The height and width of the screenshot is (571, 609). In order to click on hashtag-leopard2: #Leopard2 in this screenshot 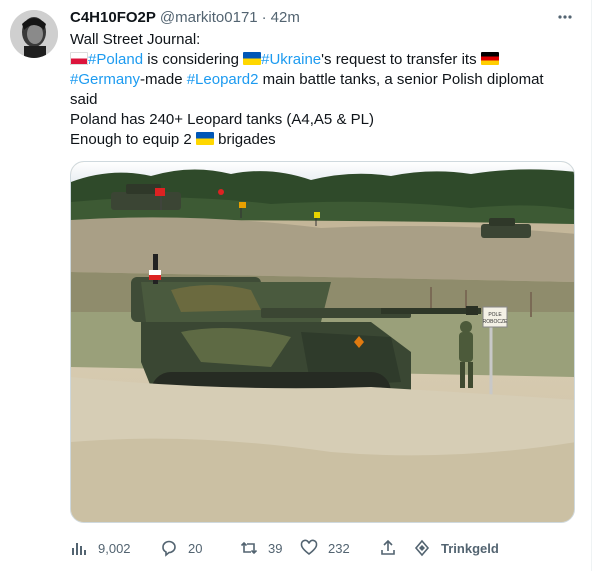, I will do `click(223, 79)`.